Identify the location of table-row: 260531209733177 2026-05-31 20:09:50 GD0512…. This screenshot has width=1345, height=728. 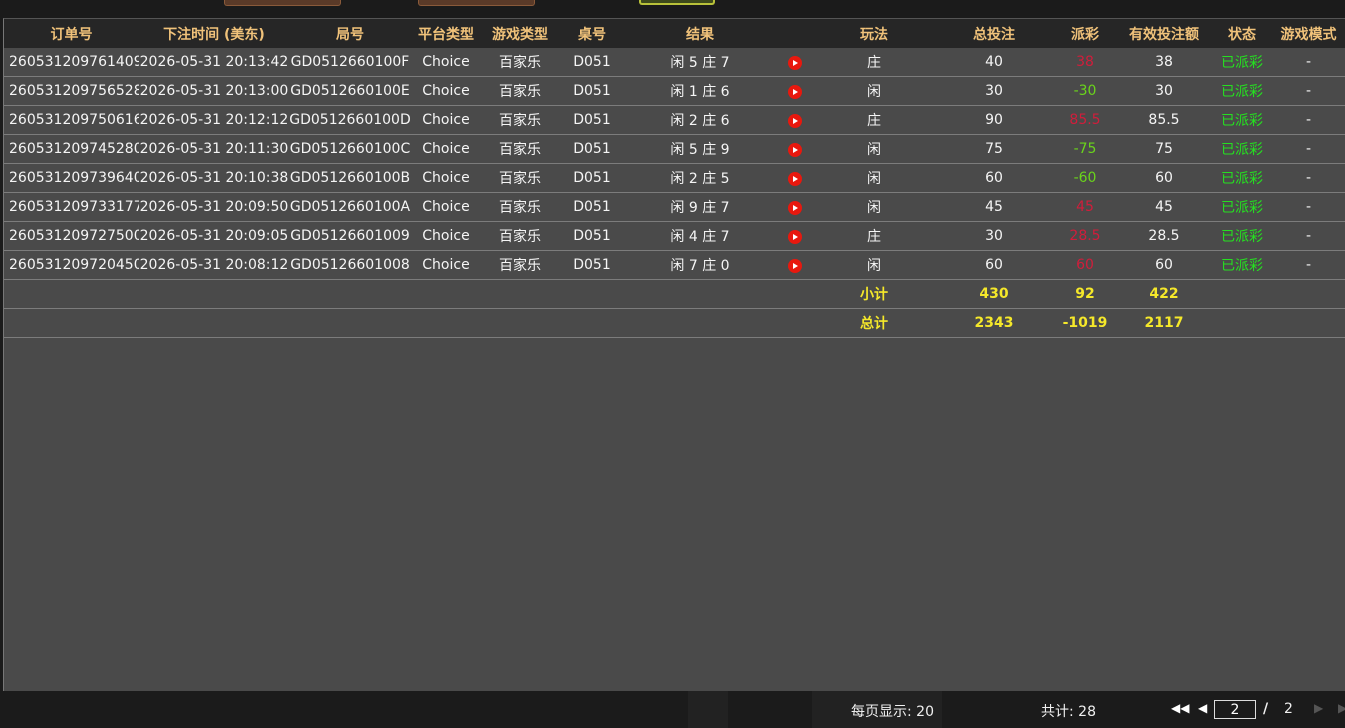
(674, 207).